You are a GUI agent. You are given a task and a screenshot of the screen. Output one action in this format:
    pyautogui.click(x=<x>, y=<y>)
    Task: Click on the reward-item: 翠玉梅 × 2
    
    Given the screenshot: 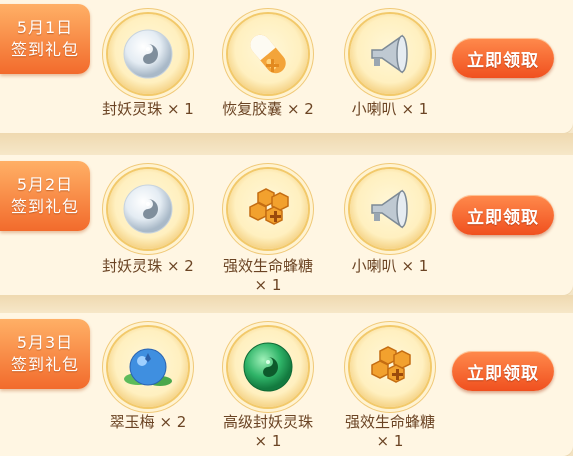 What is the action you would take?
    pyautogui.click(x=148, y=384)
    